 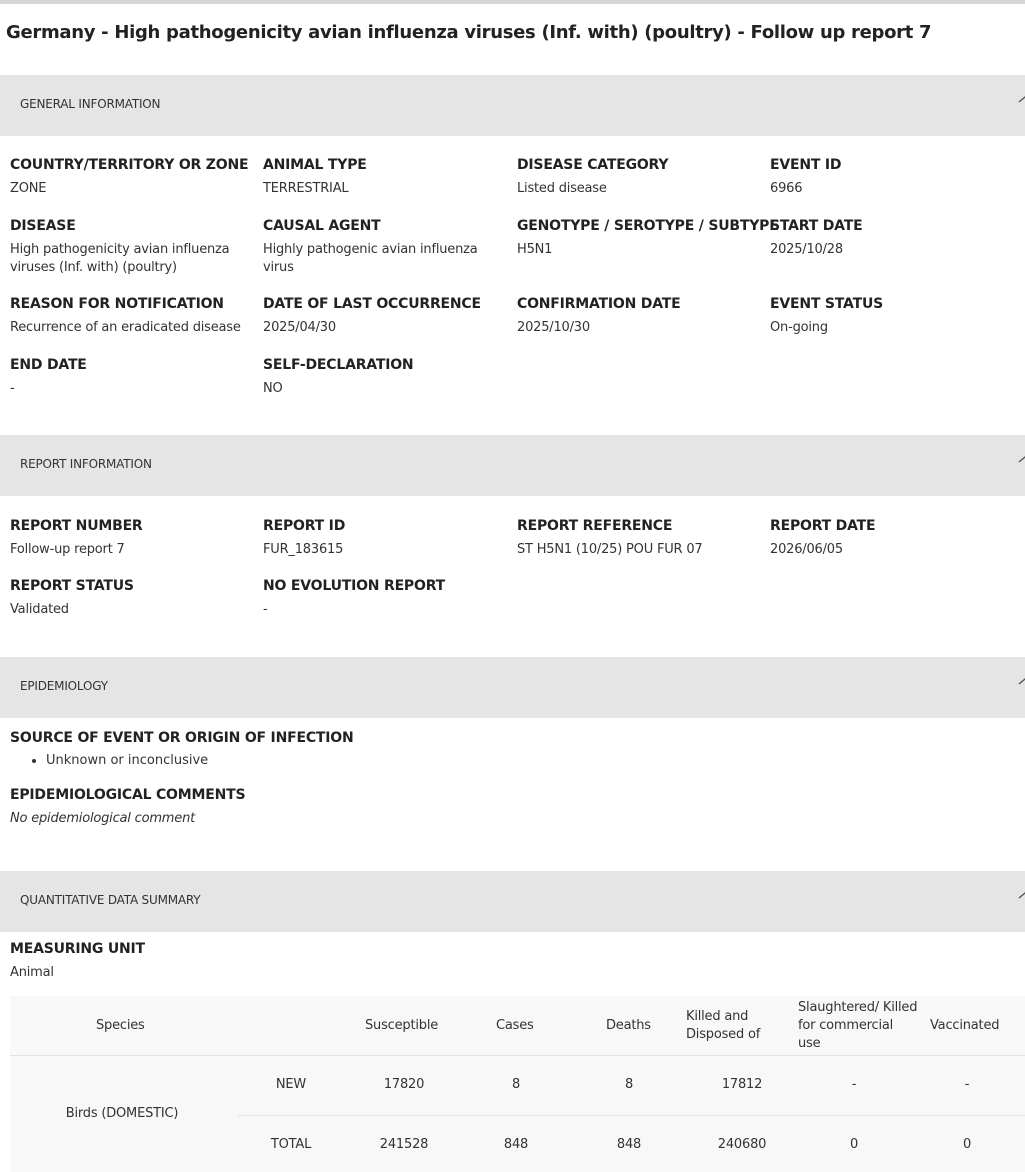 What do you see at coordinates (77, 960) in the screenshot?
I see `field-measuring-unit: MEASURING UNIT Animal` at bounding box center [77, 960].